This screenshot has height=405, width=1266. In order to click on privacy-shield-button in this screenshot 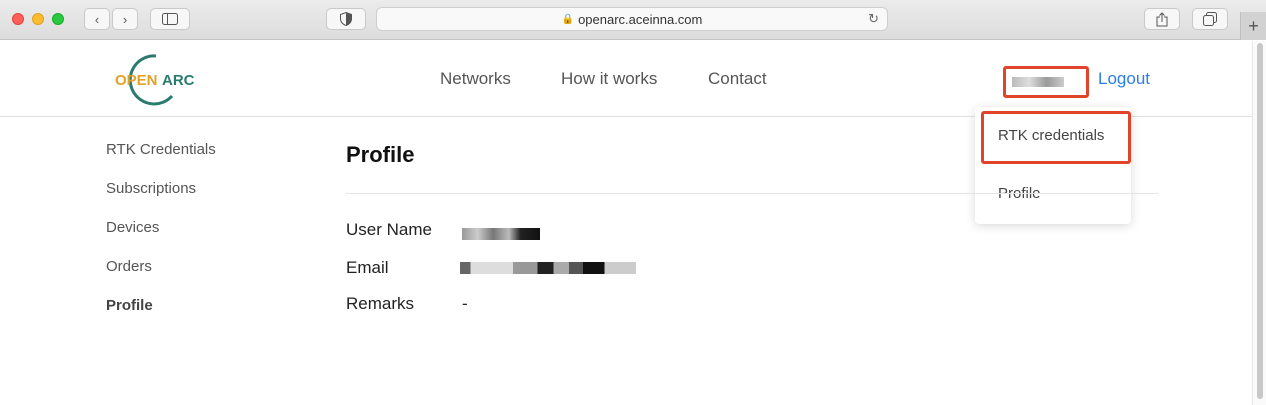, I will do `click(346, 19)`.